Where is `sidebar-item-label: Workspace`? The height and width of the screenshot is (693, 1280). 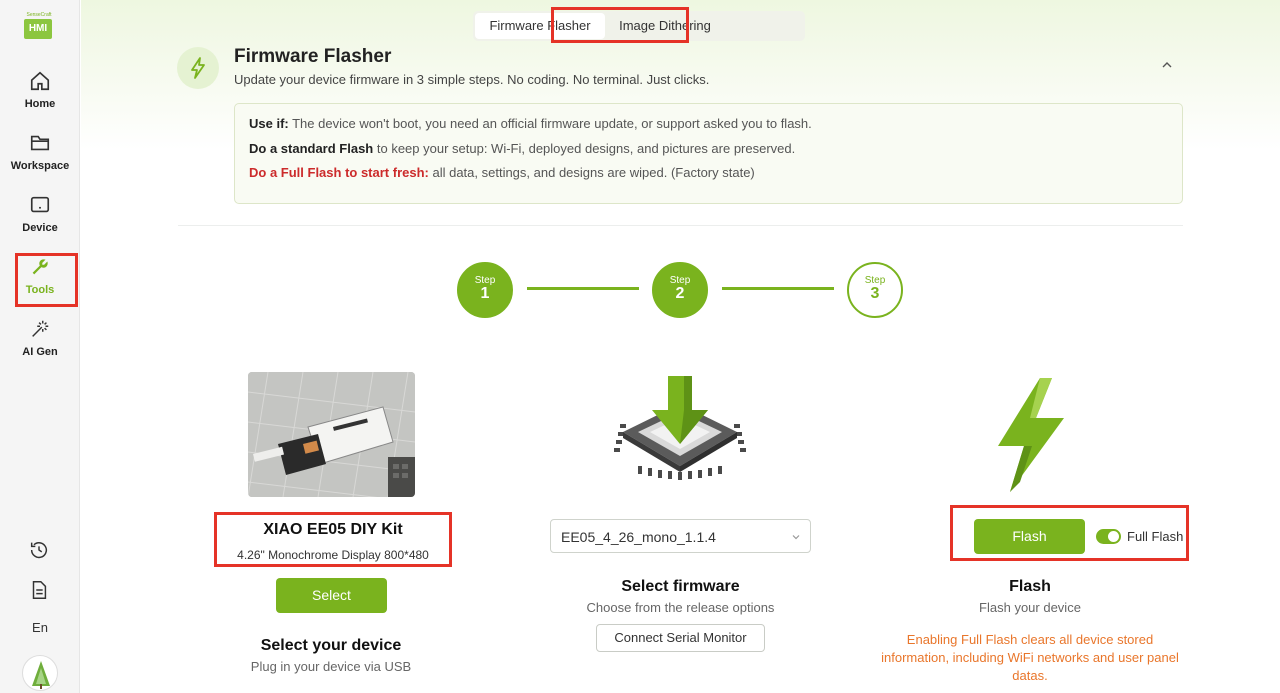 sidebar-item-label: Workspace is located at coordinates (40, 166).